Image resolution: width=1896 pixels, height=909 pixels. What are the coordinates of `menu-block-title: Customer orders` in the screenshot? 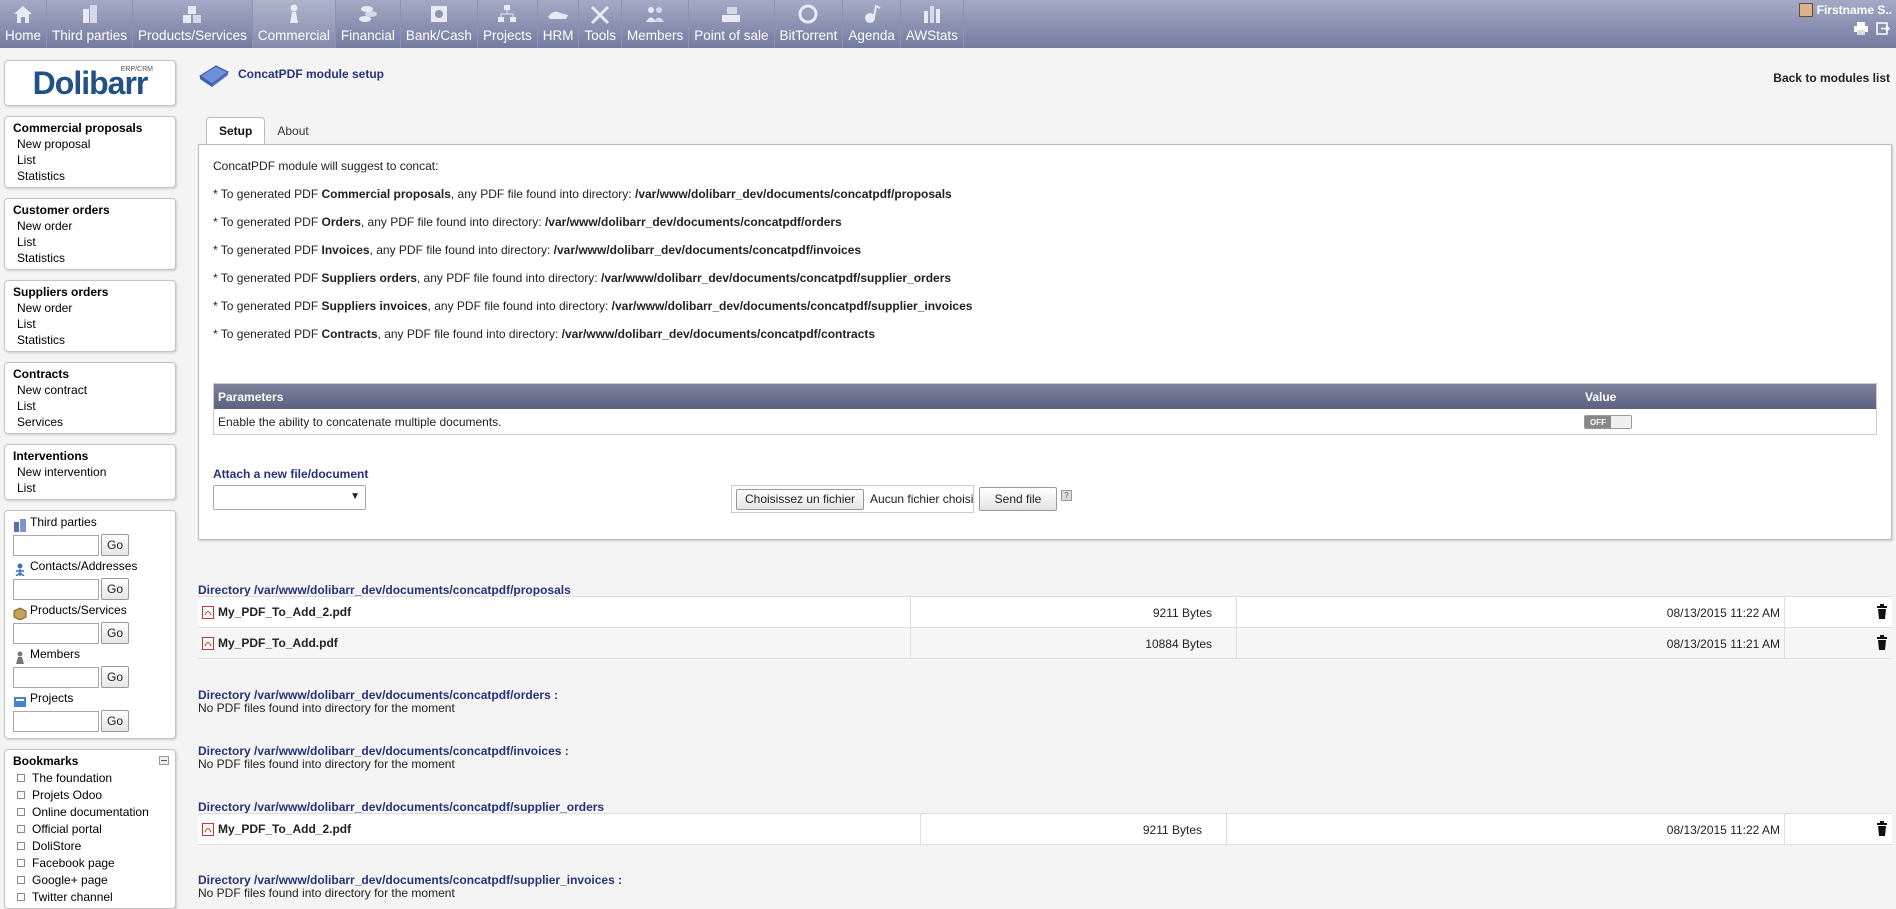 It's located at (90, 210).